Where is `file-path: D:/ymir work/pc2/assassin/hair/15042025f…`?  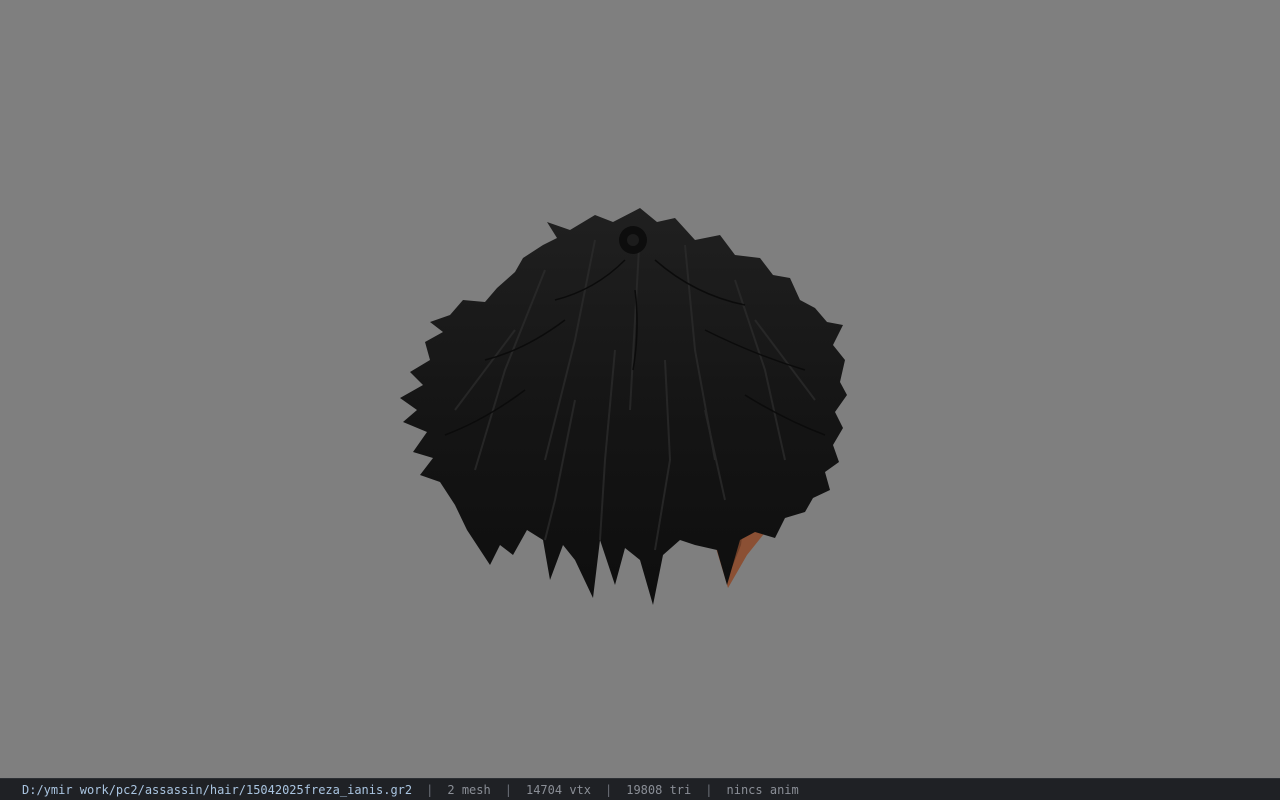
file-path: D:/ymir work/pc2/assassin/hair/15042025f… is located at coordinates (217, 789).